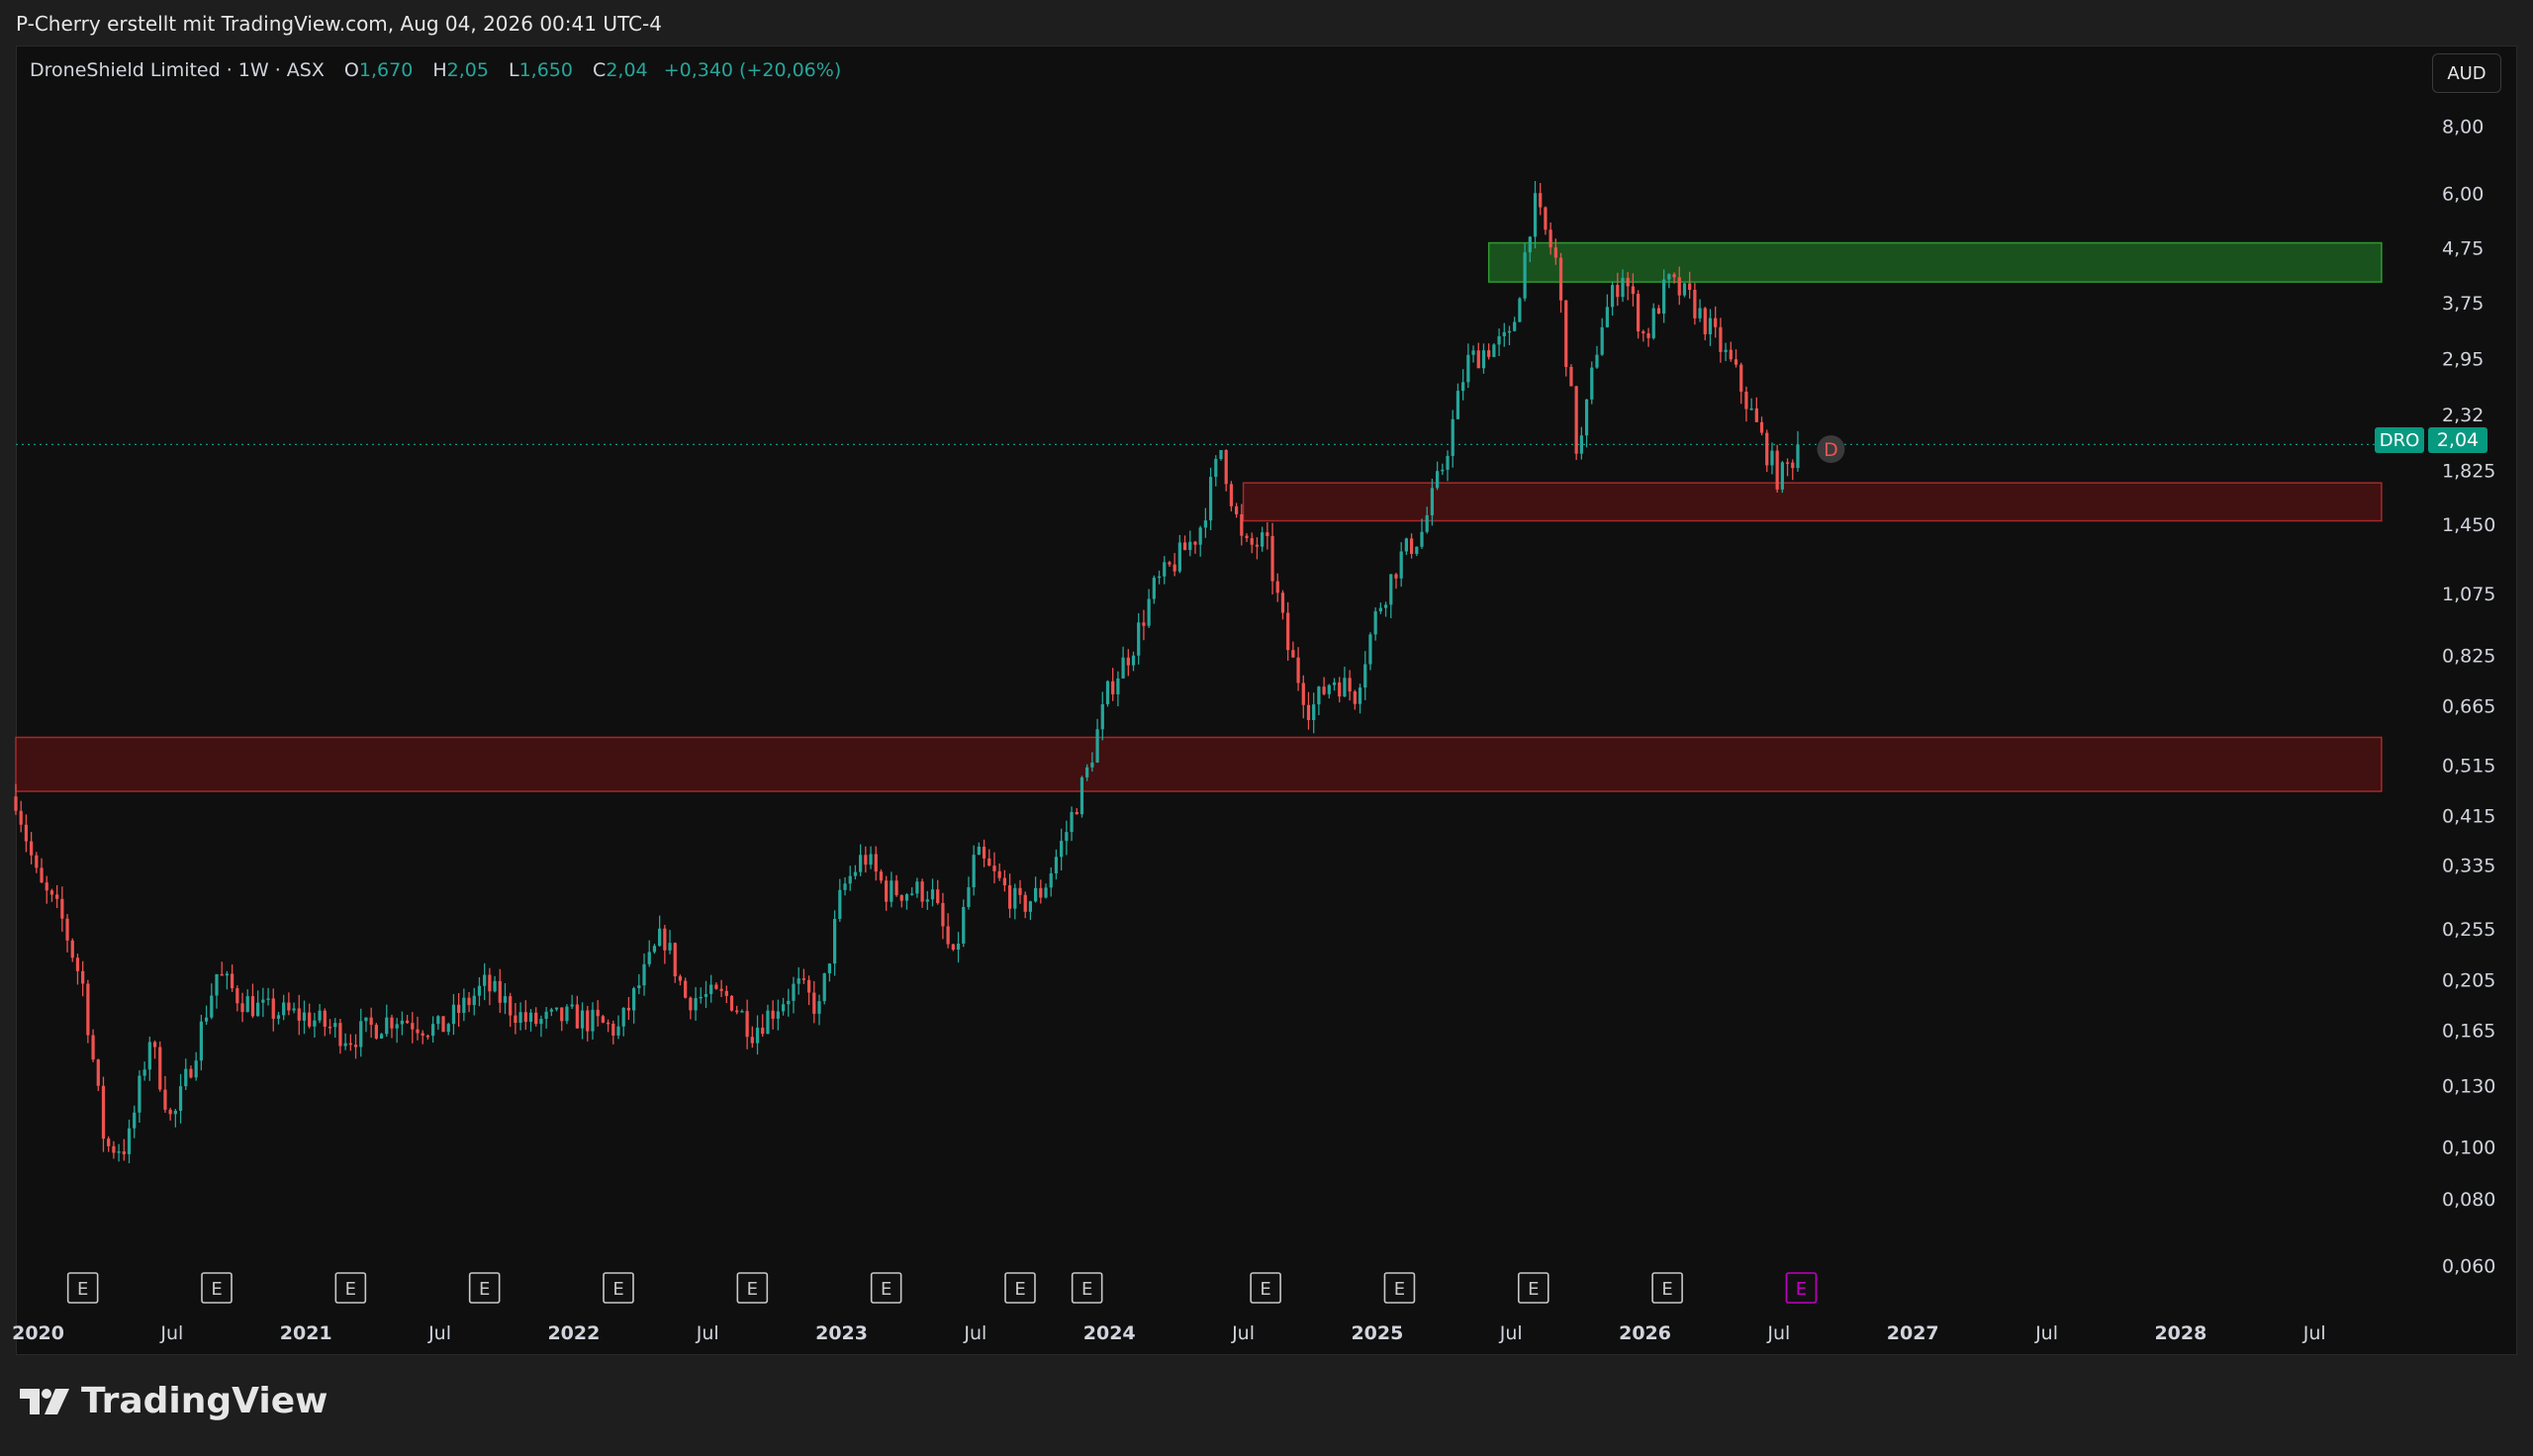  I want to click on x-tick-label-16: 2028, so click(2180, 1333).